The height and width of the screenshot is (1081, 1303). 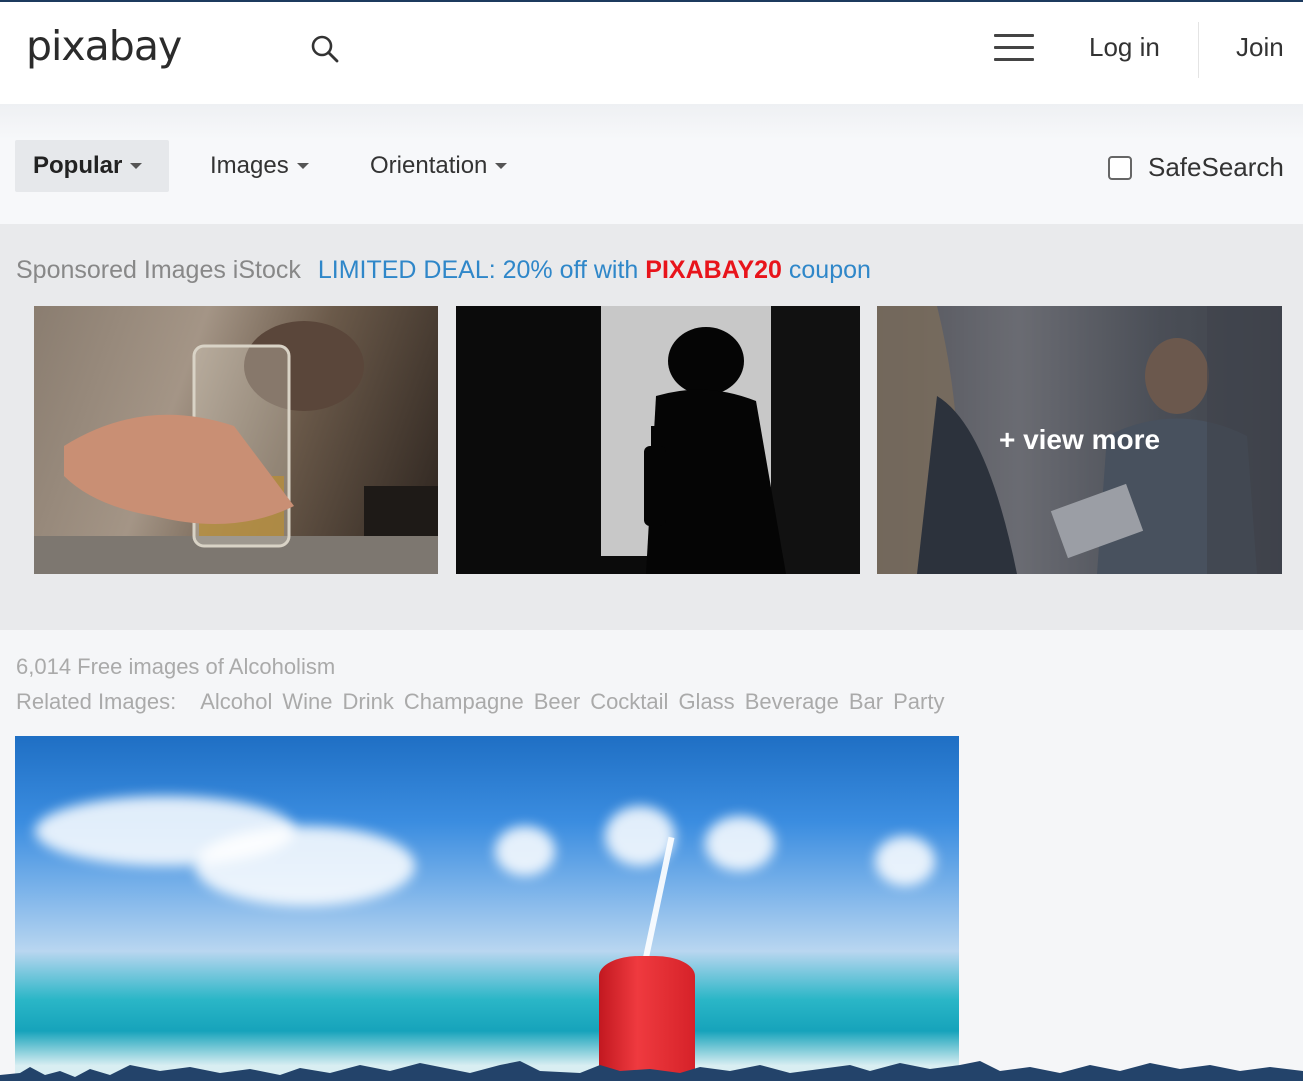 What do you see at coordinates (866, 702) in the screenshot?
I see `related-tag: Bar` at bounding box center [866, 702].